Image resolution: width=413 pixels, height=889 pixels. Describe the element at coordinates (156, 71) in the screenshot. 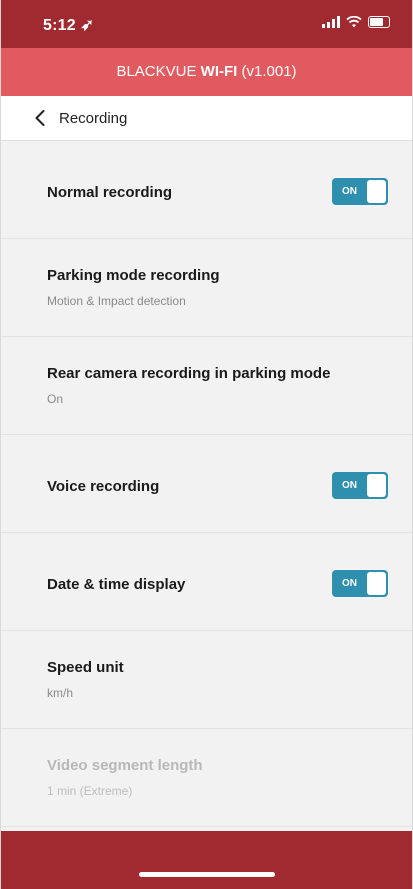

I see `app-brand: BLACKVUE` at that location.